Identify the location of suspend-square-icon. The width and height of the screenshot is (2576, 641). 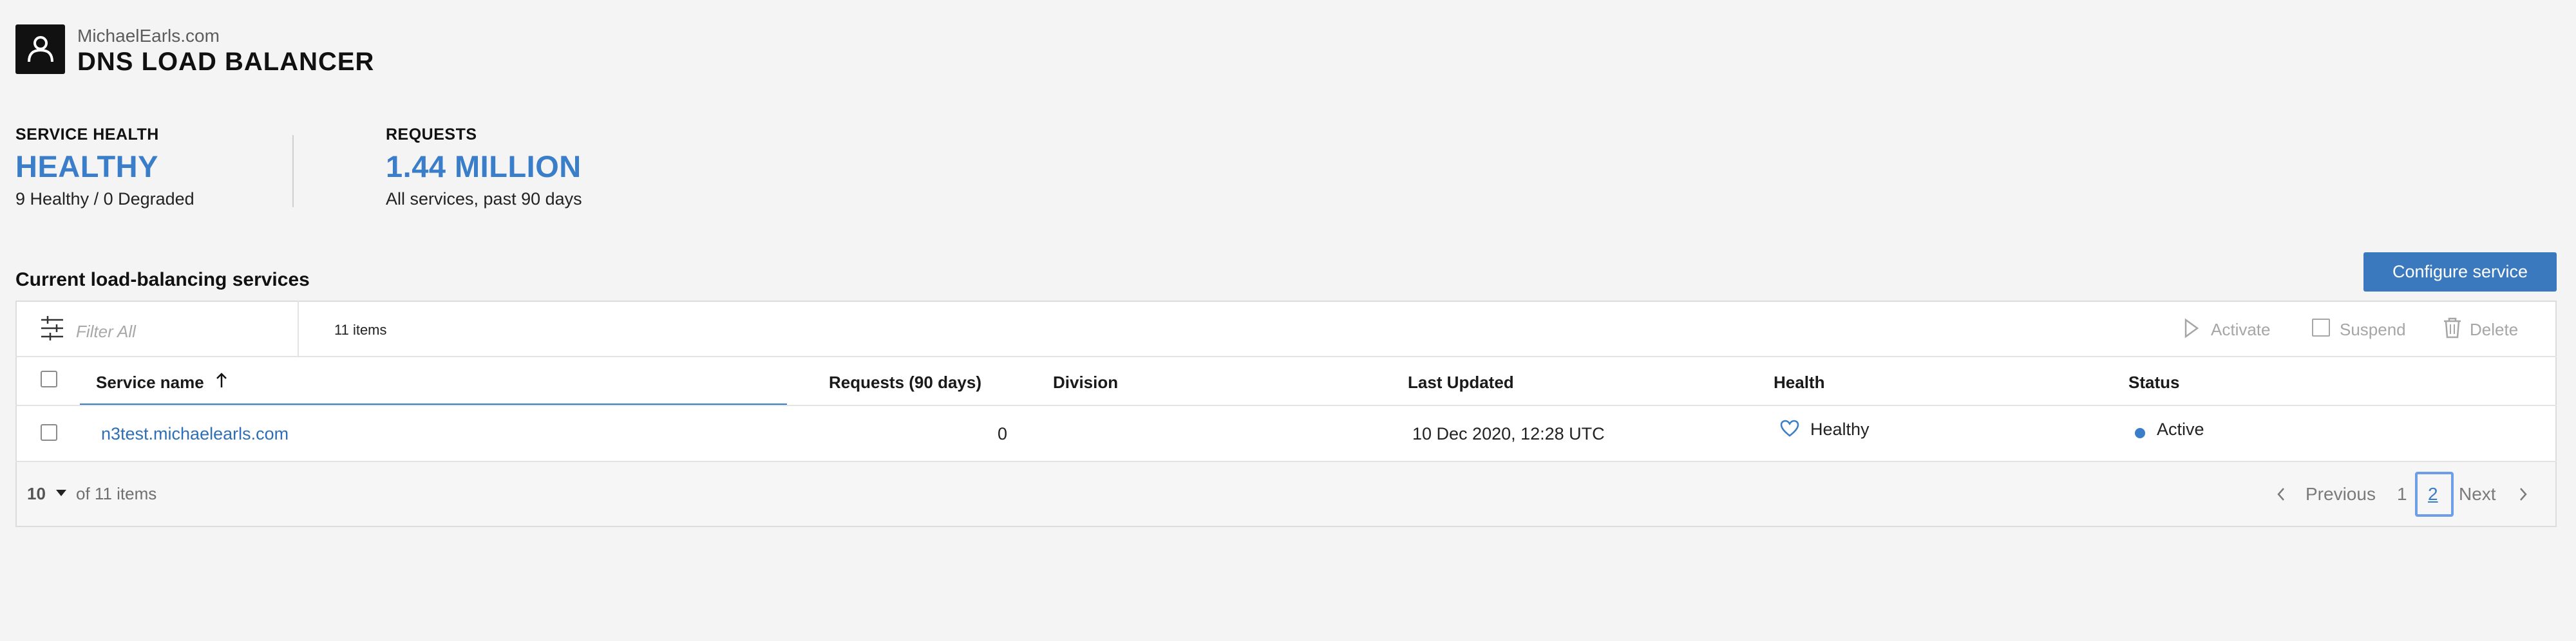
(2321, 328).